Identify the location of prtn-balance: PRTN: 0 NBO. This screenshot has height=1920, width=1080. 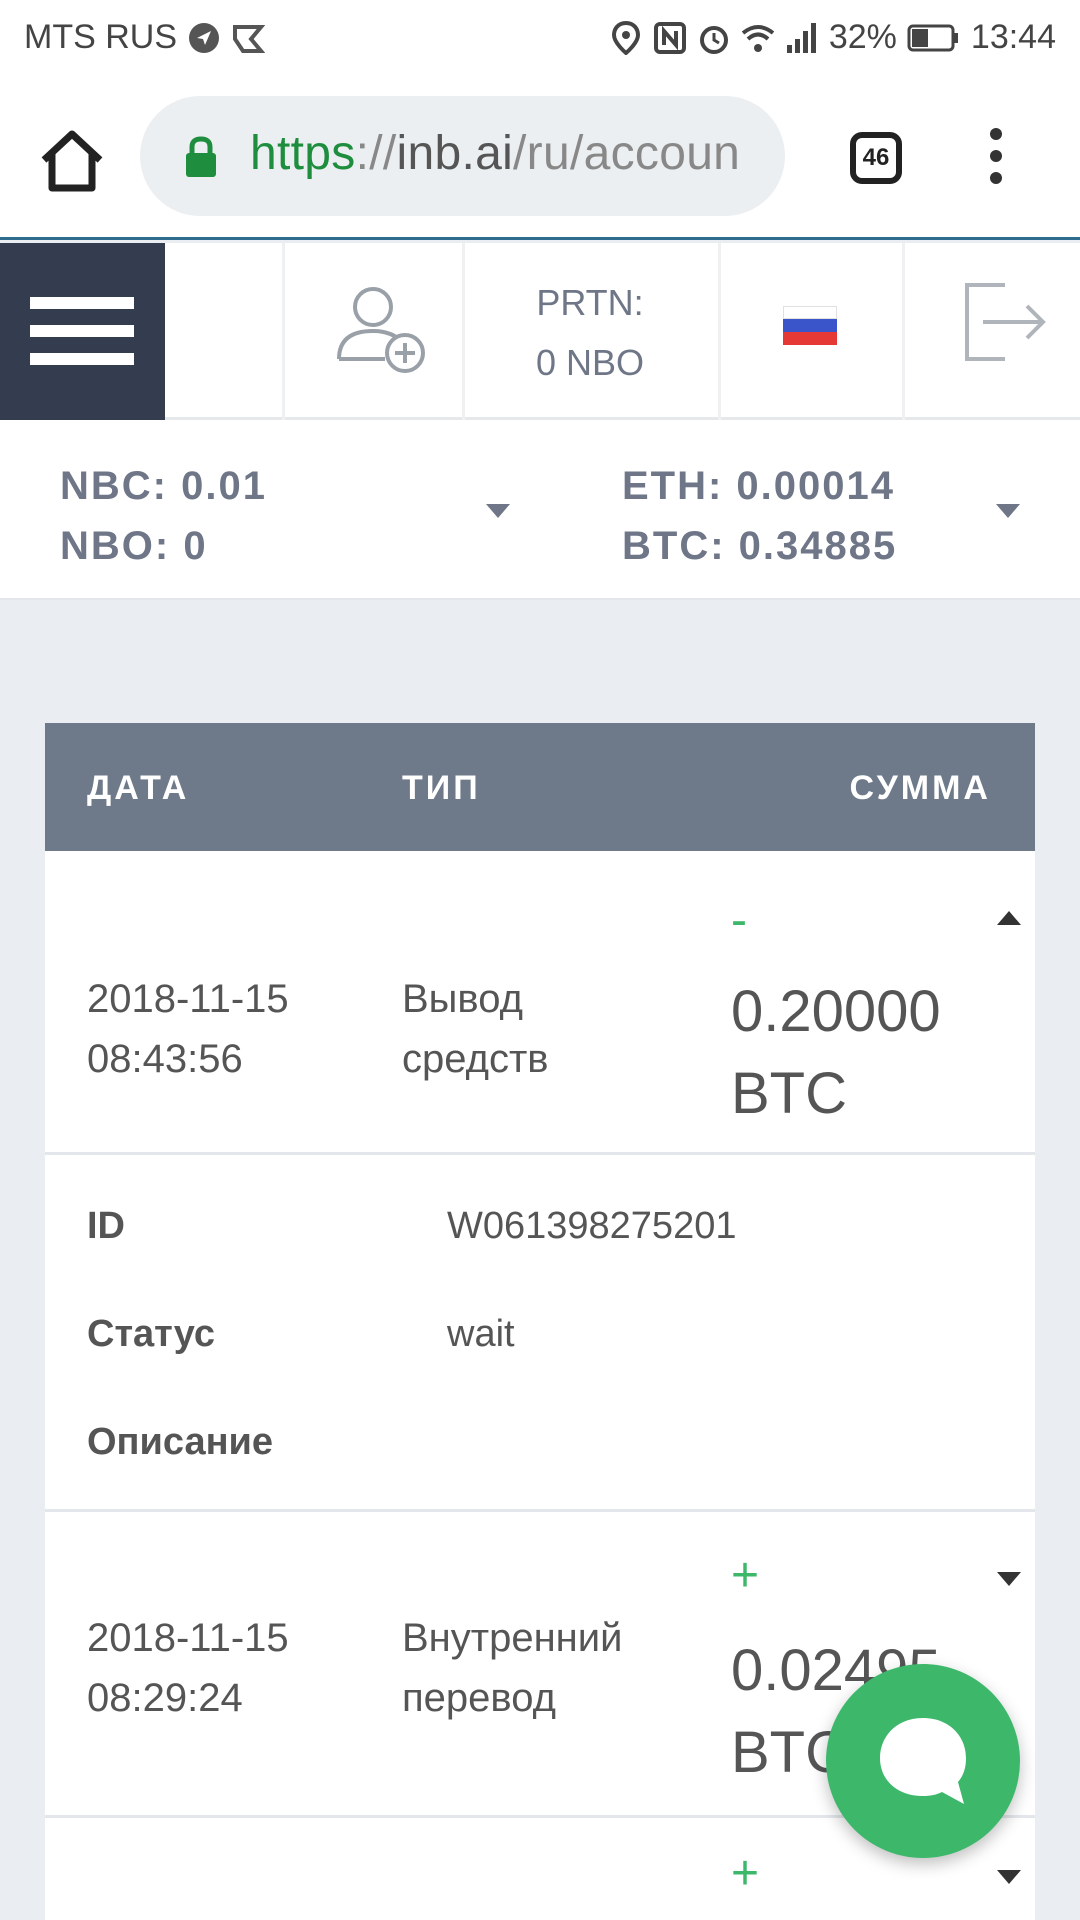
(590, 331).